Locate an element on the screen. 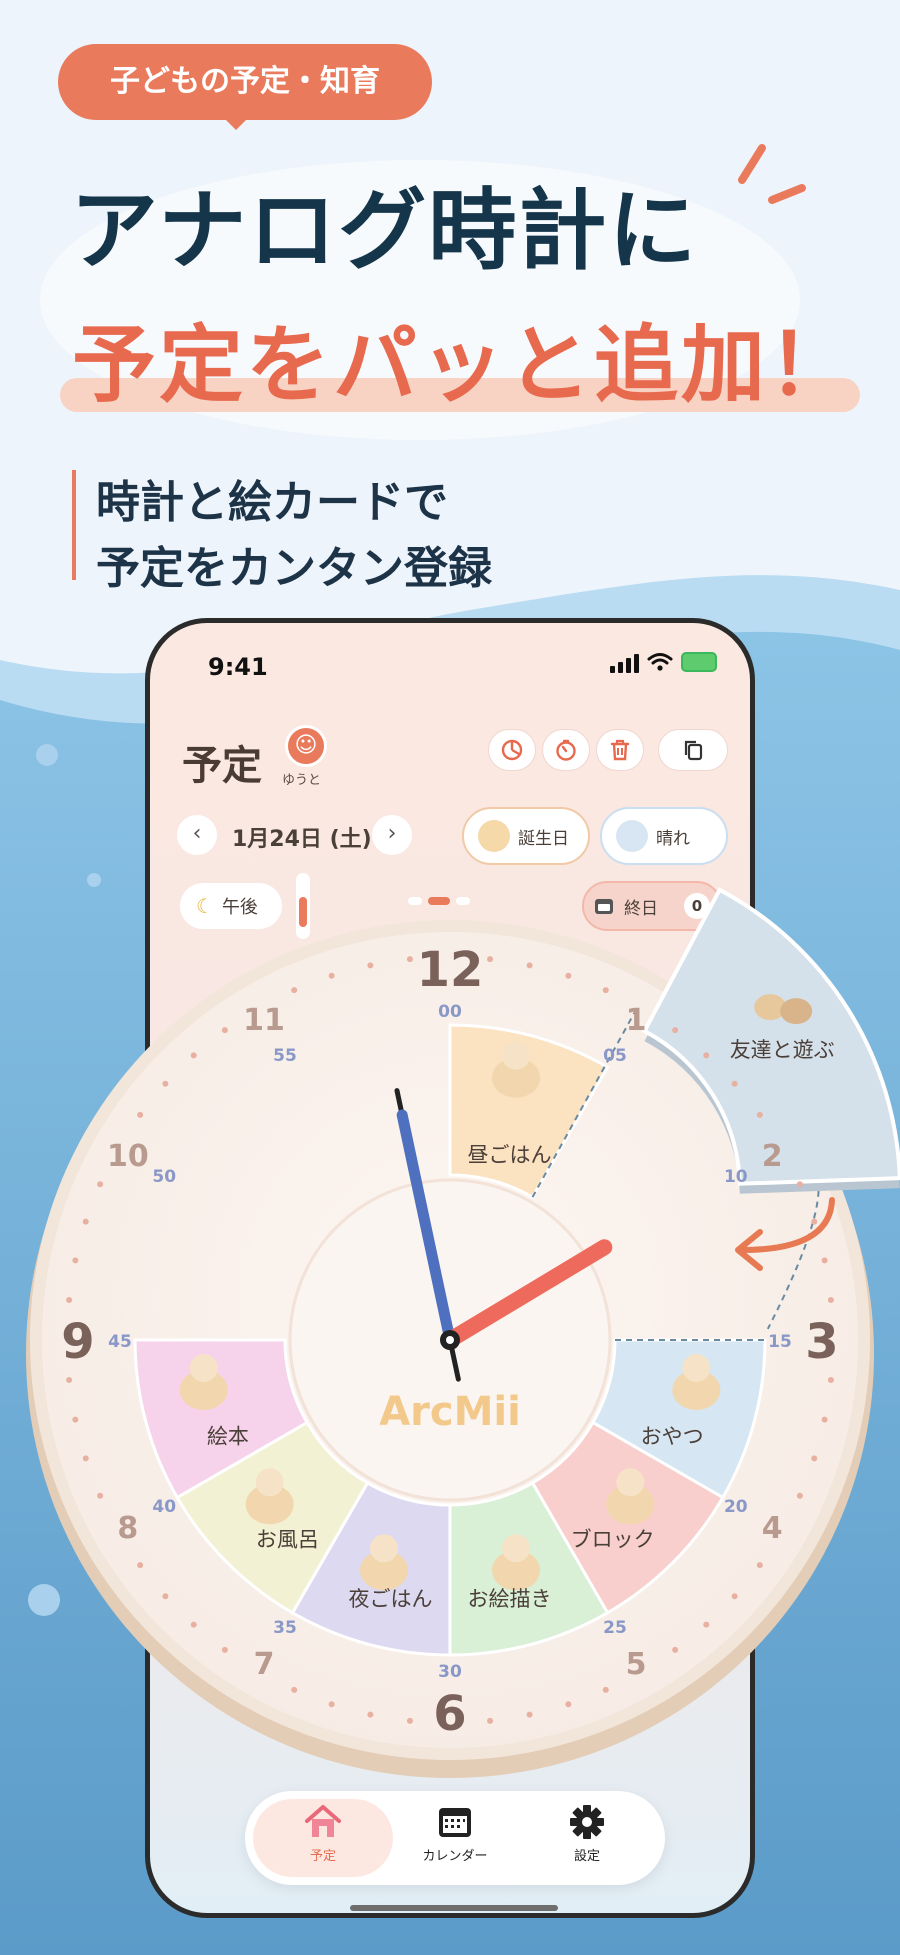 This screenshot has height=1955, width=900. hour-number: 4 is located at coordinates (772, 1528).